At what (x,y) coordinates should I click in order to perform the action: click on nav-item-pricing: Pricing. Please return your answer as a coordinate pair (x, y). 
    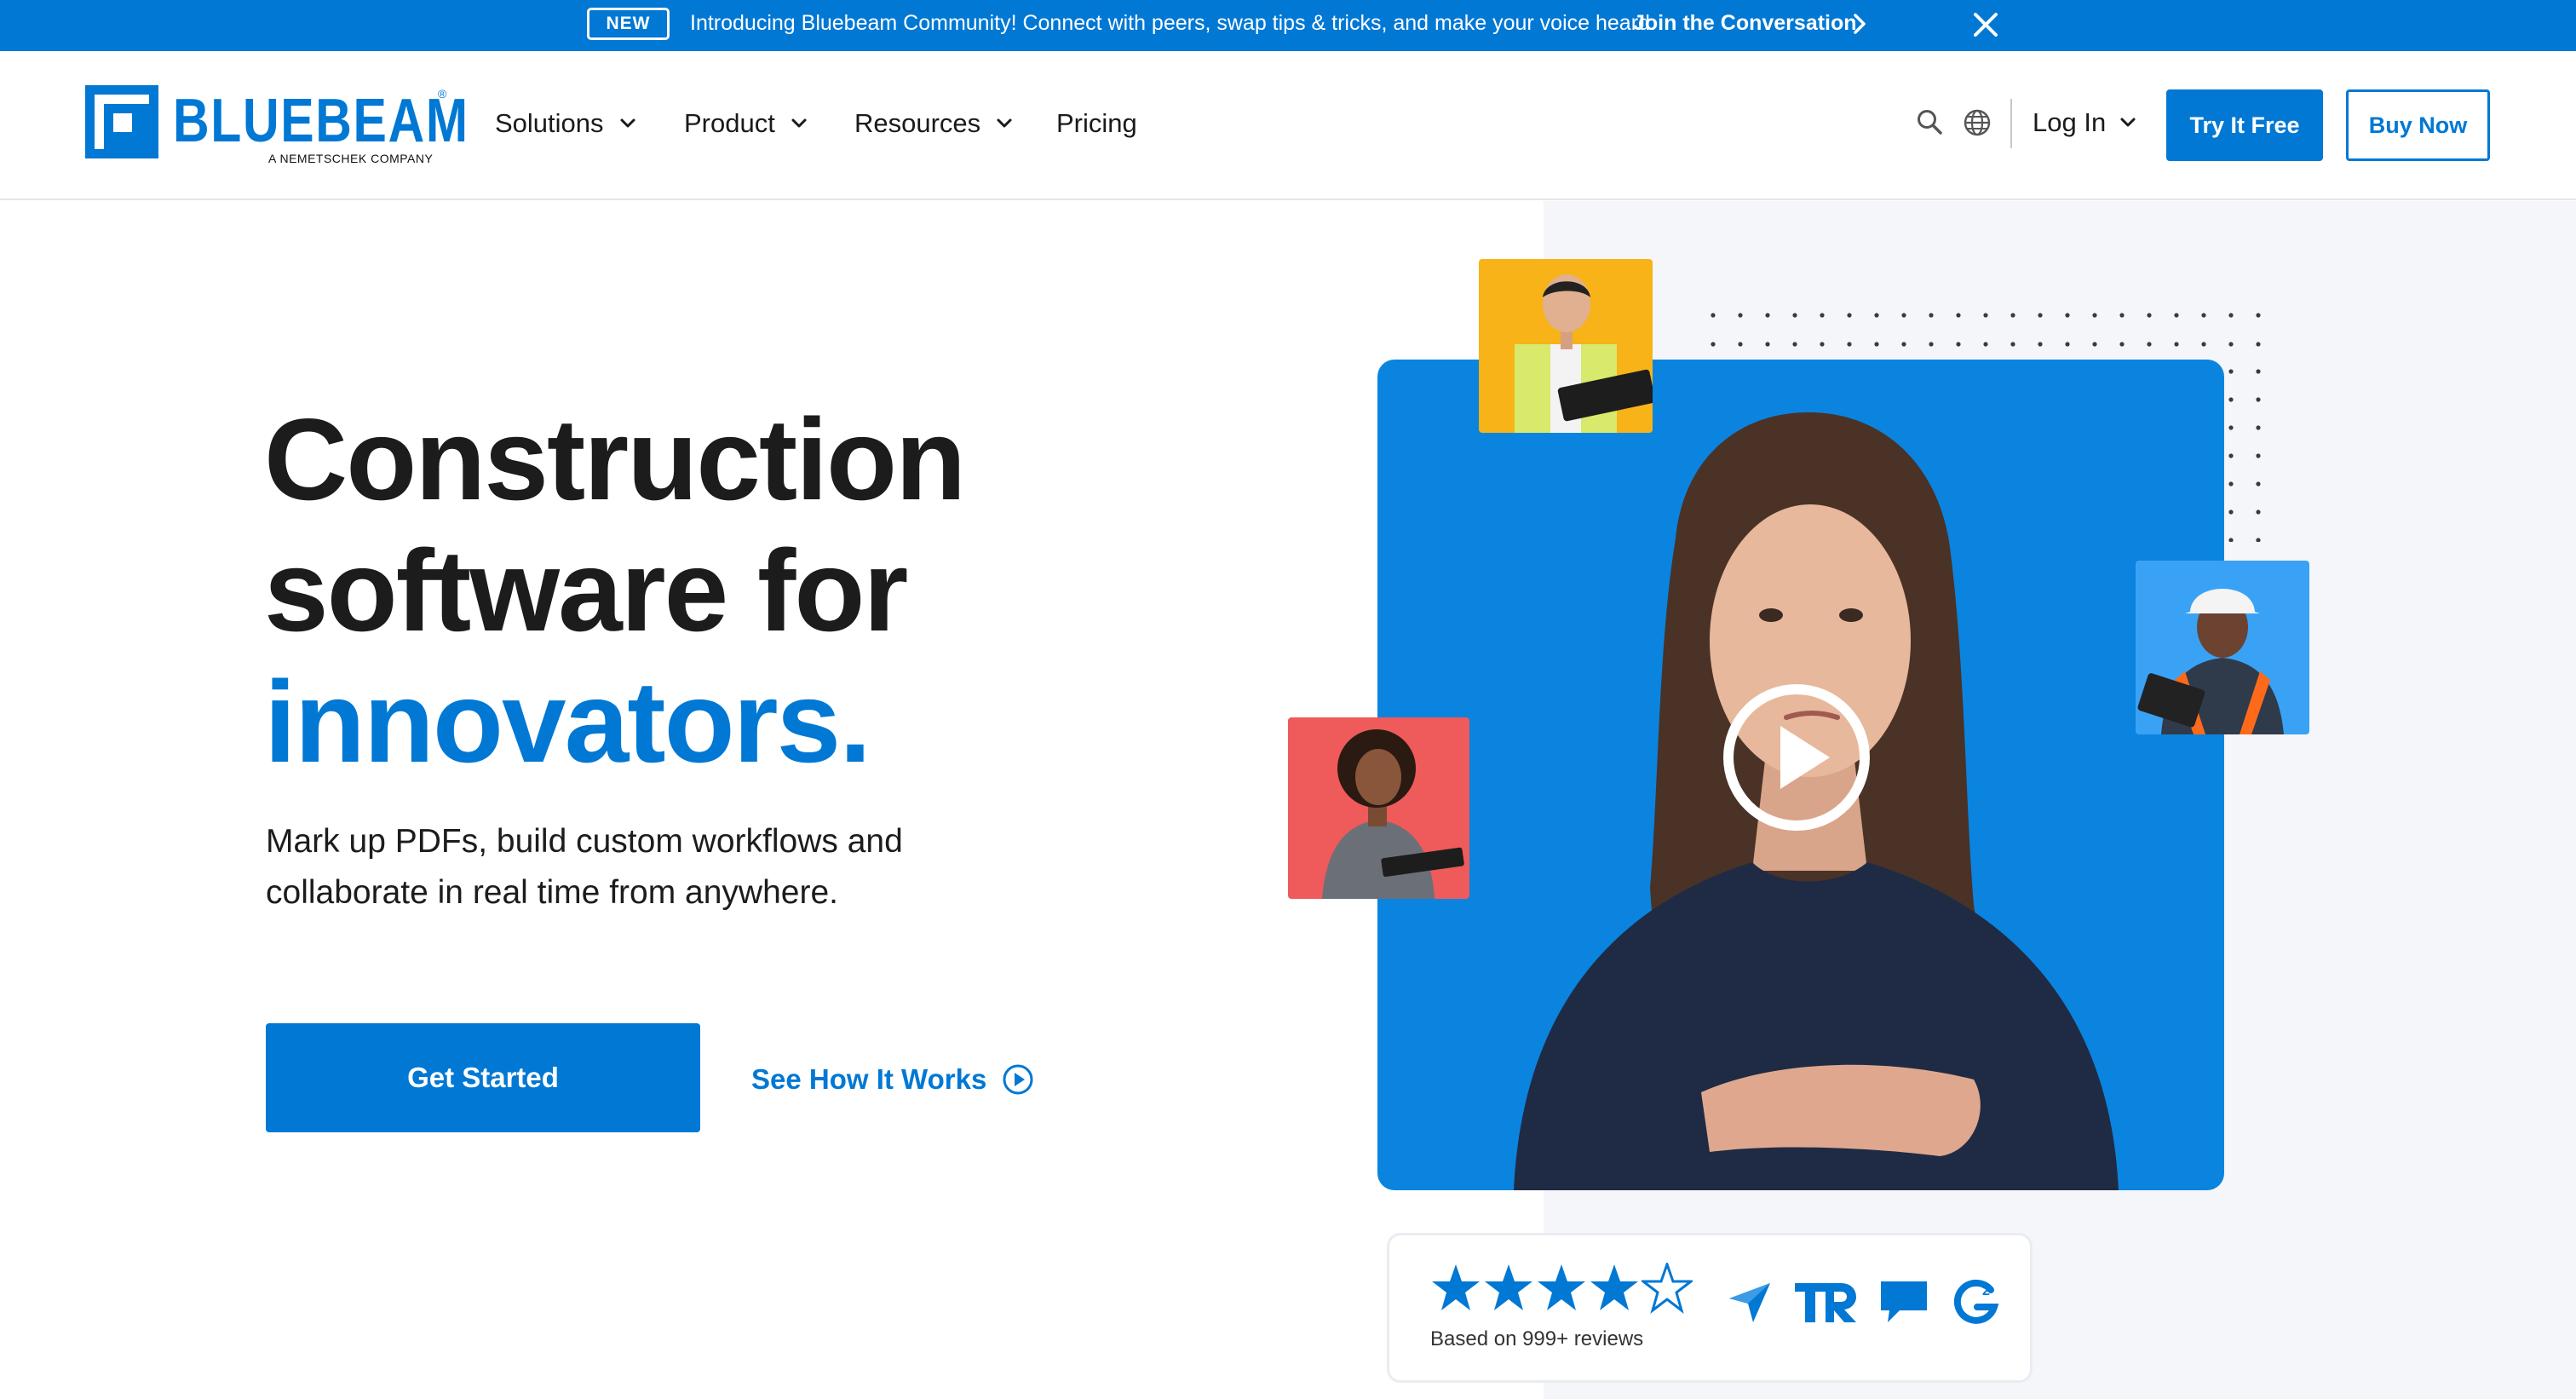
    Looking at the image, I should click on (1097, 124).